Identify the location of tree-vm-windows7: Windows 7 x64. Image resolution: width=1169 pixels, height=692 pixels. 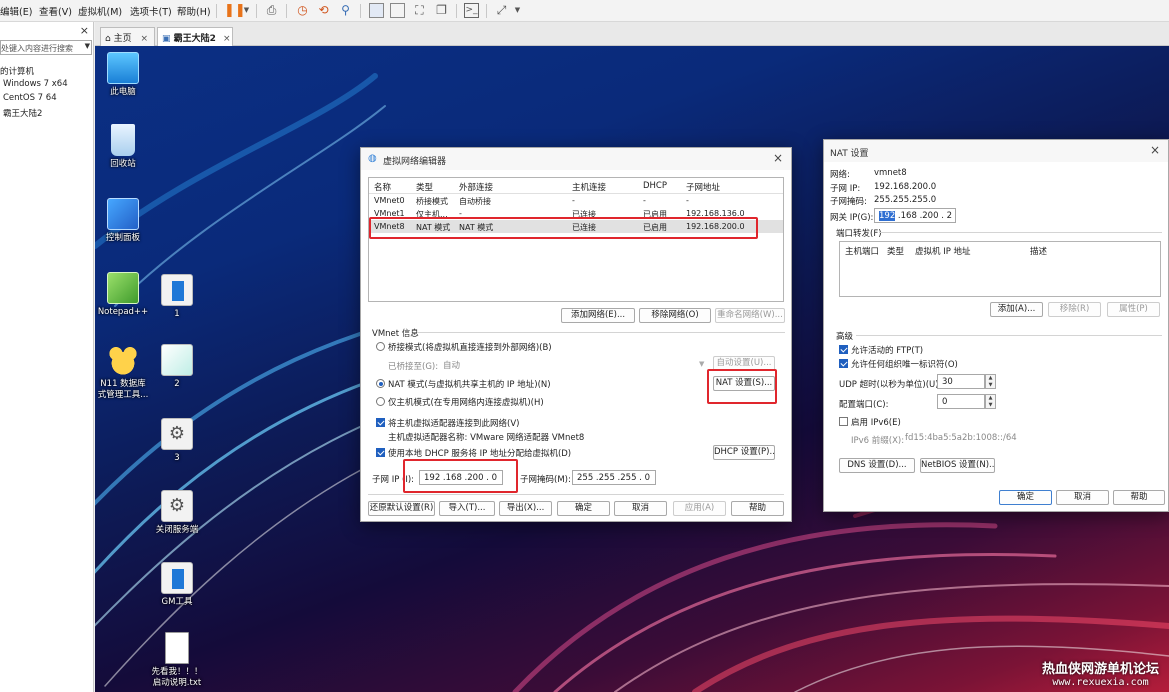
(35, 84).